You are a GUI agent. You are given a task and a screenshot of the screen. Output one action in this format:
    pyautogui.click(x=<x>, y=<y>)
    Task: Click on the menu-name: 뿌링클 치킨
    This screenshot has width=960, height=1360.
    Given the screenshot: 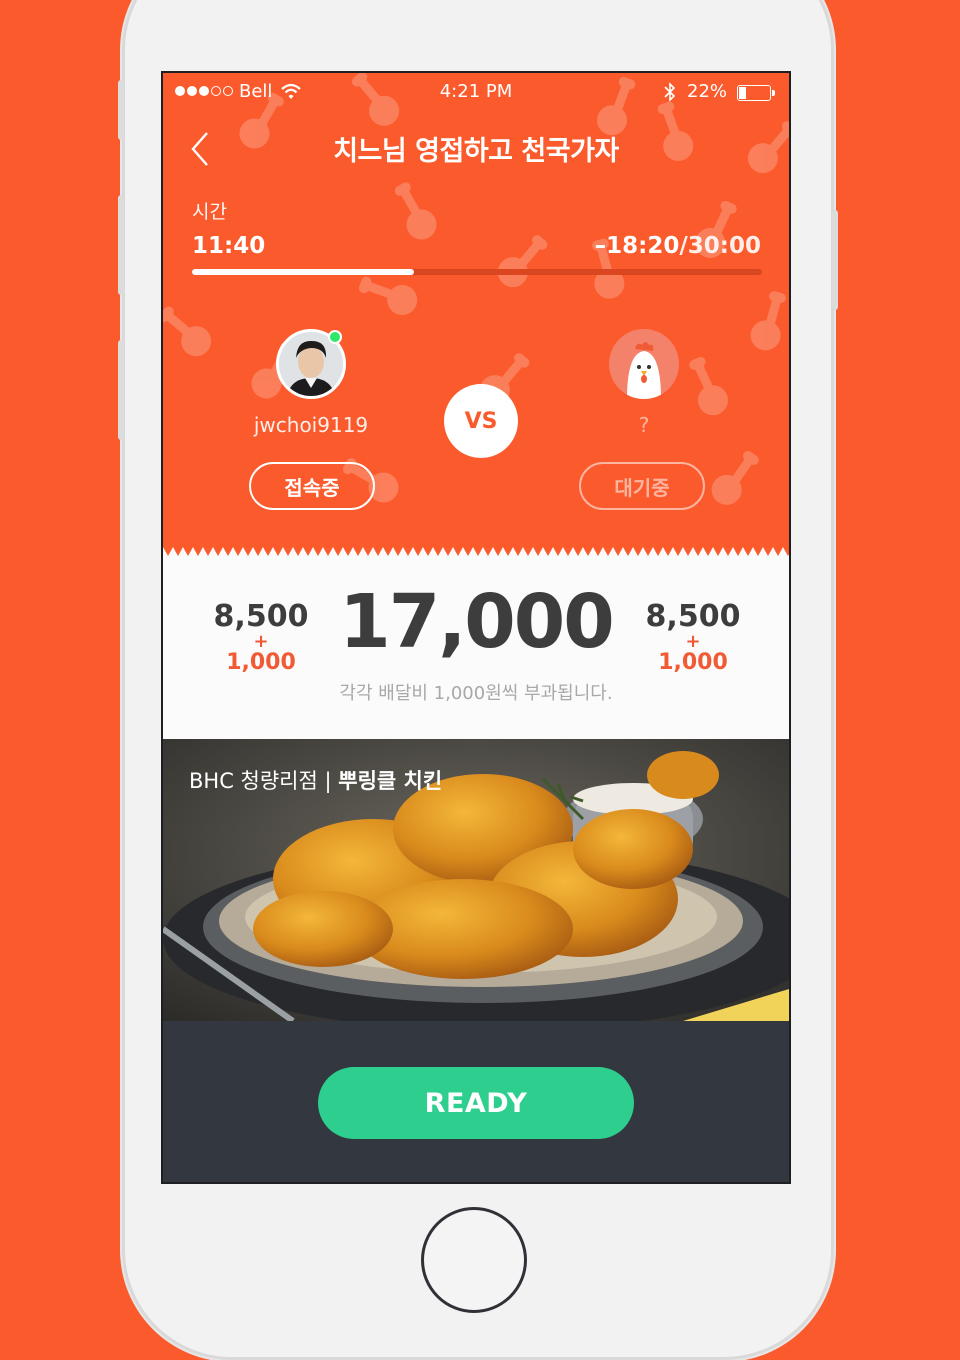 What is the action you would take?
    pyautogui.click(x=390, y=781)
    